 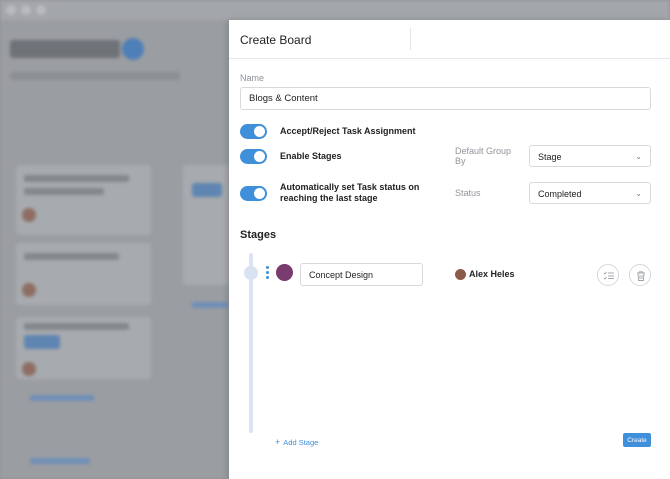 I want to click on trash-icon, so click(x=641, y=276).